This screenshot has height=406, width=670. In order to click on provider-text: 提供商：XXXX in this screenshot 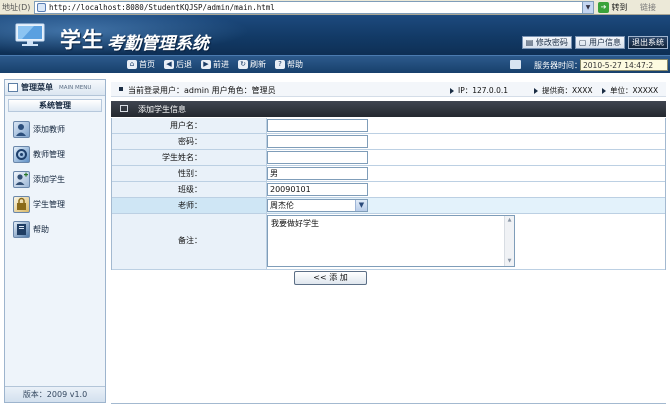, I will do `click(567, 90)`.